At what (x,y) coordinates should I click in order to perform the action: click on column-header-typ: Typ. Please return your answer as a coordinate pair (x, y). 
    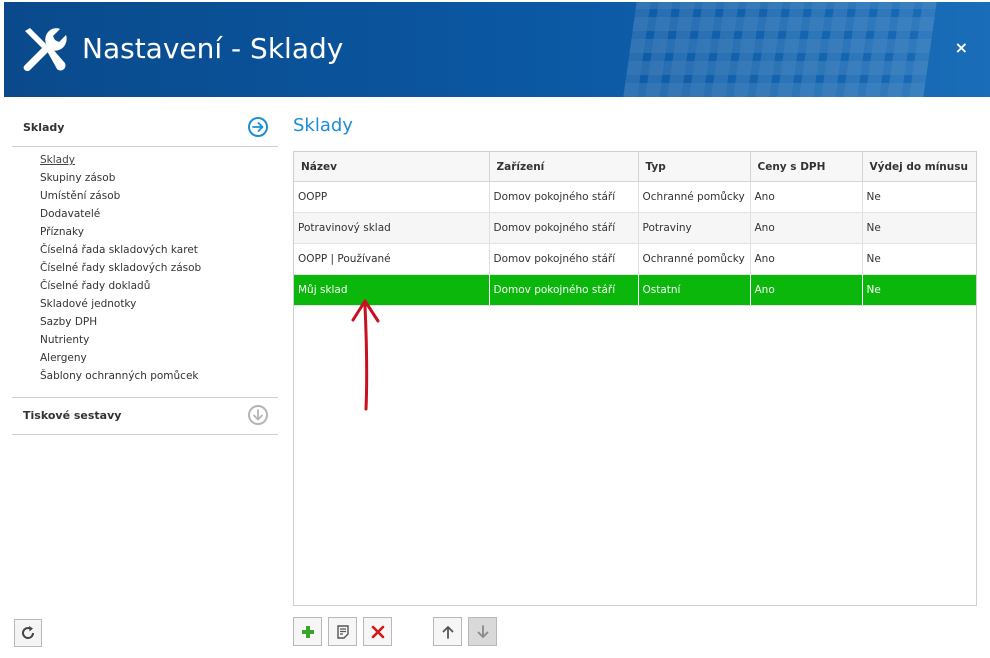
    Looking at the image, I should click on (694, 167).